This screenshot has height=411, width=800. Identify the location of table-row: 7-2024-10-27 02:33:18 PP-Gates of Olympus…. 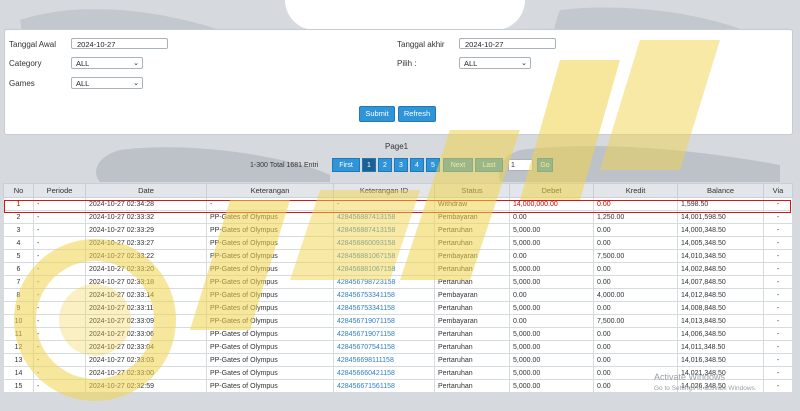
(398, 282).